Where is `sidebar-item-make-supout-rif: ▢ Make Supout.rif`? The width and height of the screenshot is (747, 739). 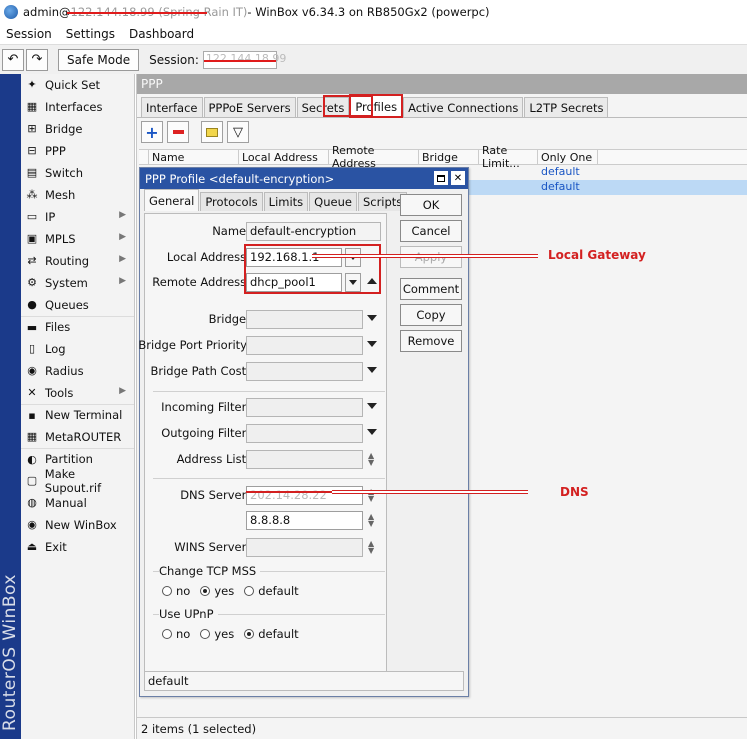 sidebar-item-make-supout-rif: ▢ Make Supout.rif is located at coordinates (77, 481).